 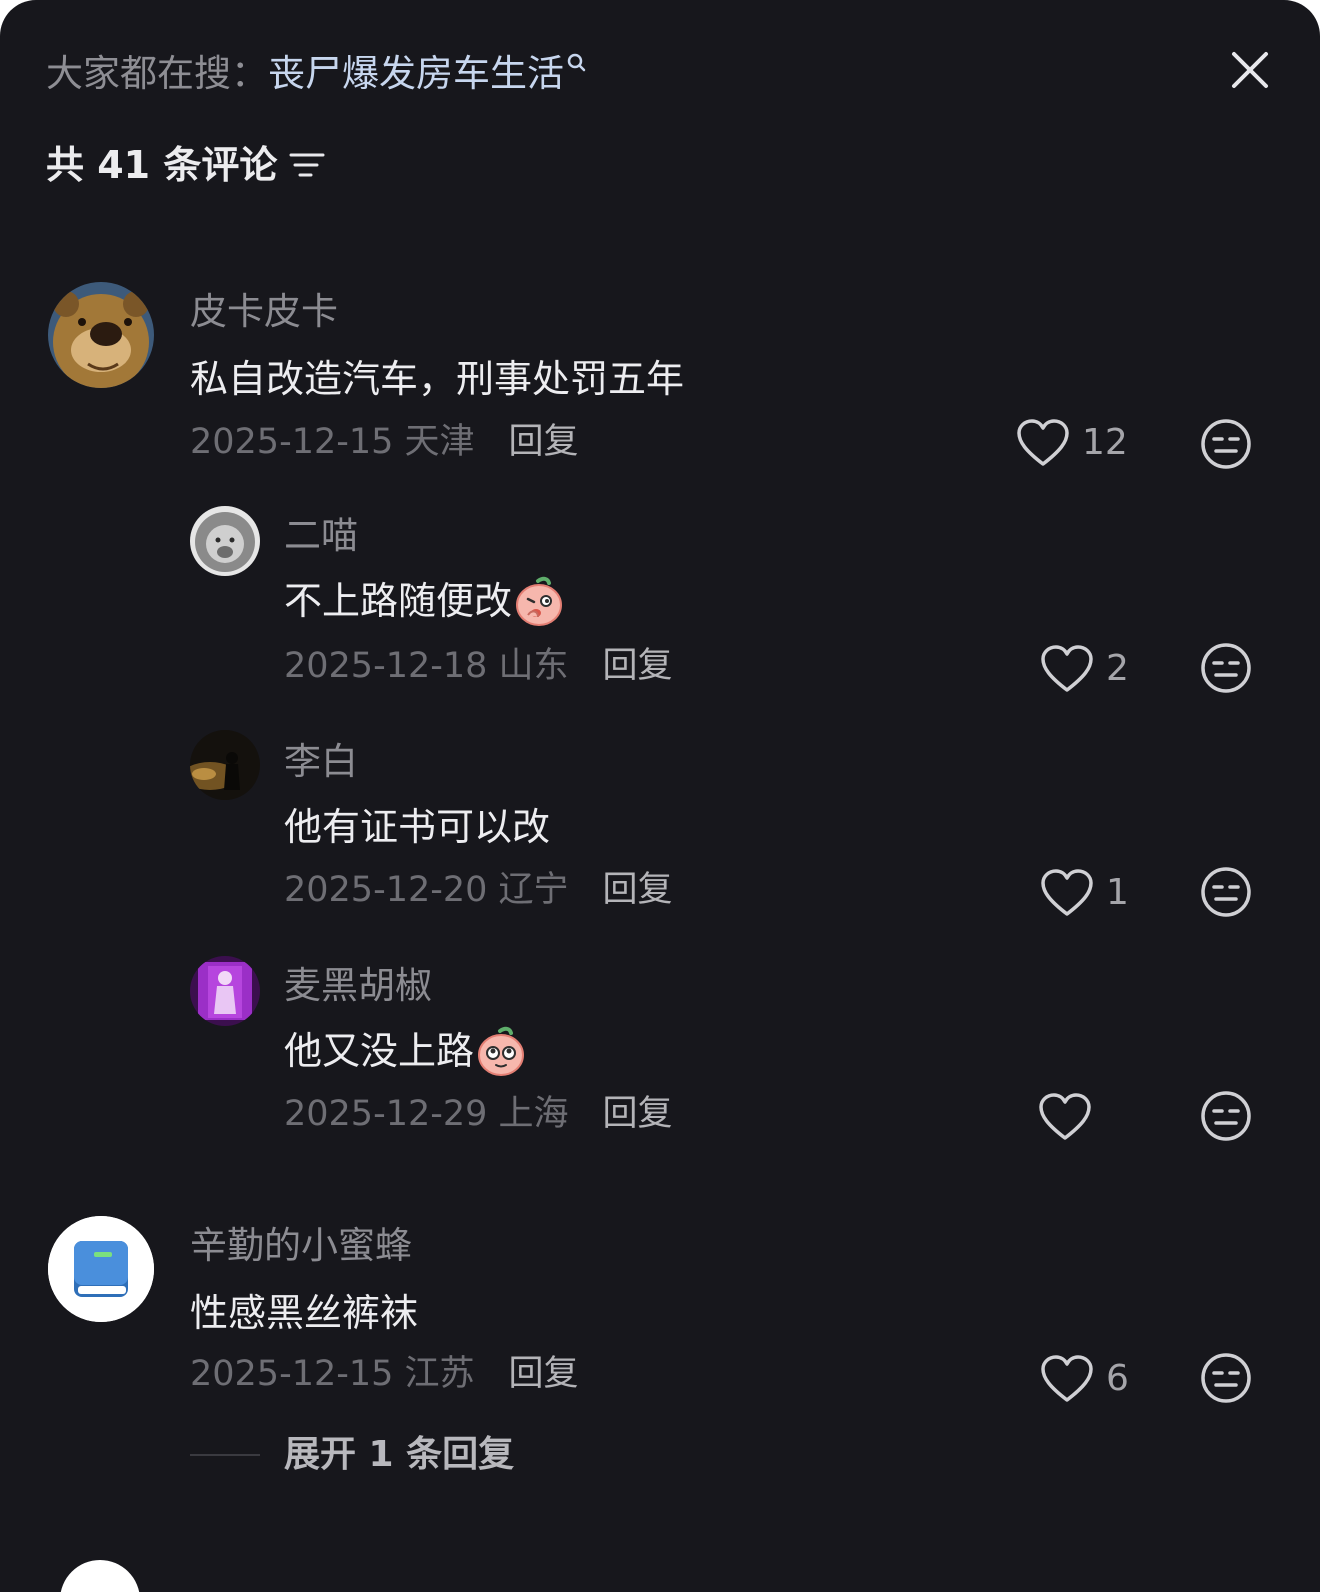 What do you see at coordinates (225, 765) in the screenshot?
I see `silhouette-avatar` at bounding box center [225, 765].